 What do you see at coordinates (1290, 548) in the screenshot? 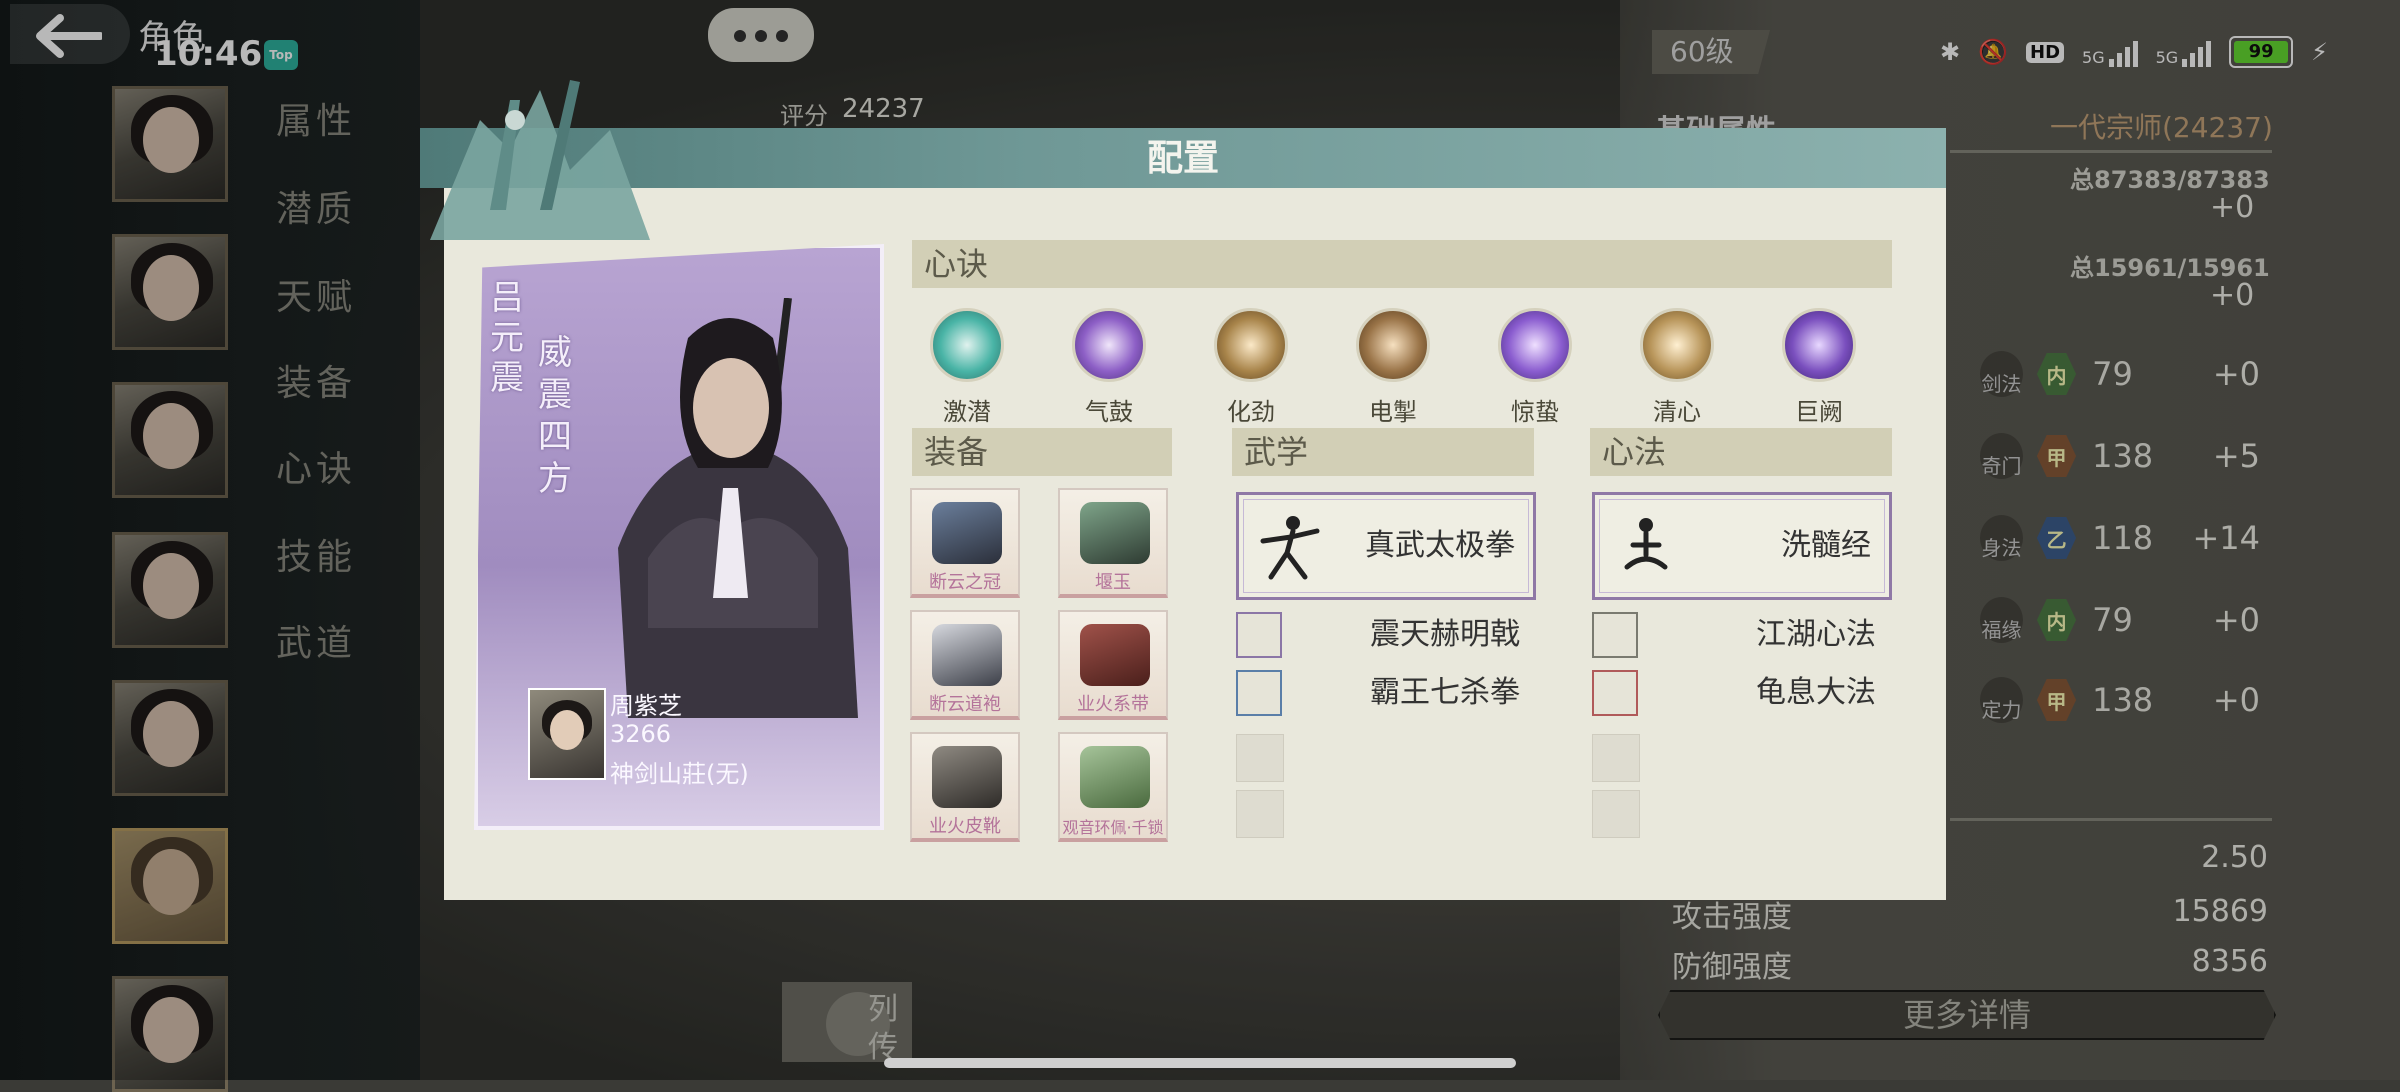
I see `martial-pose-icon` at bounding box center [1290, 548].